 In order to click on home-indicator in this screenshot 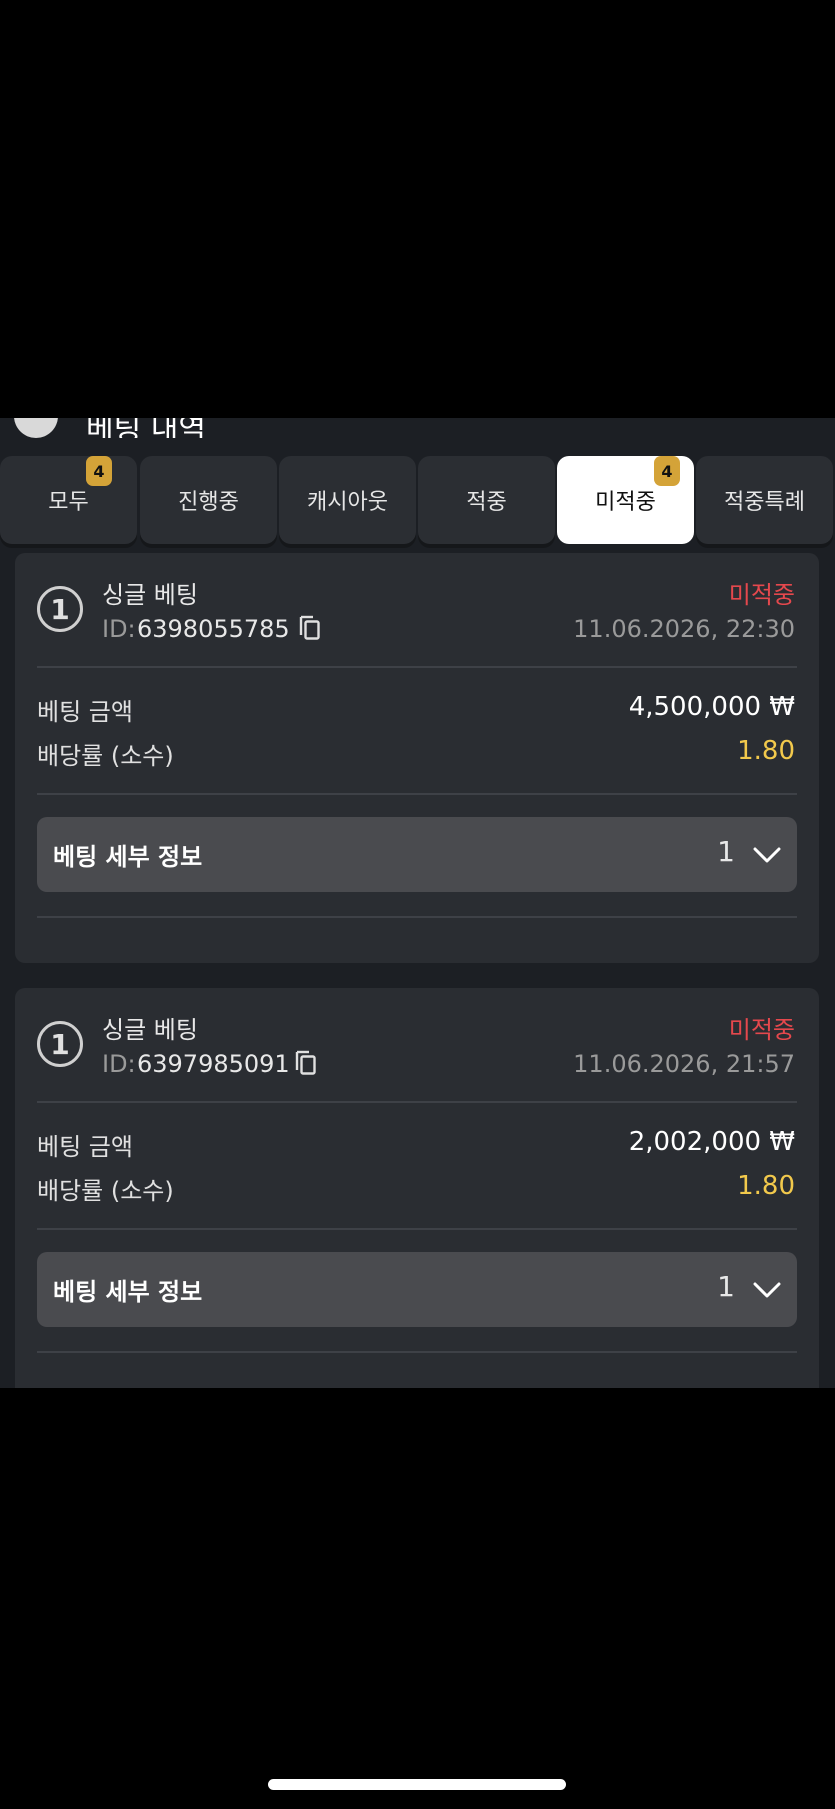, I will do `click(417, 1784)`.